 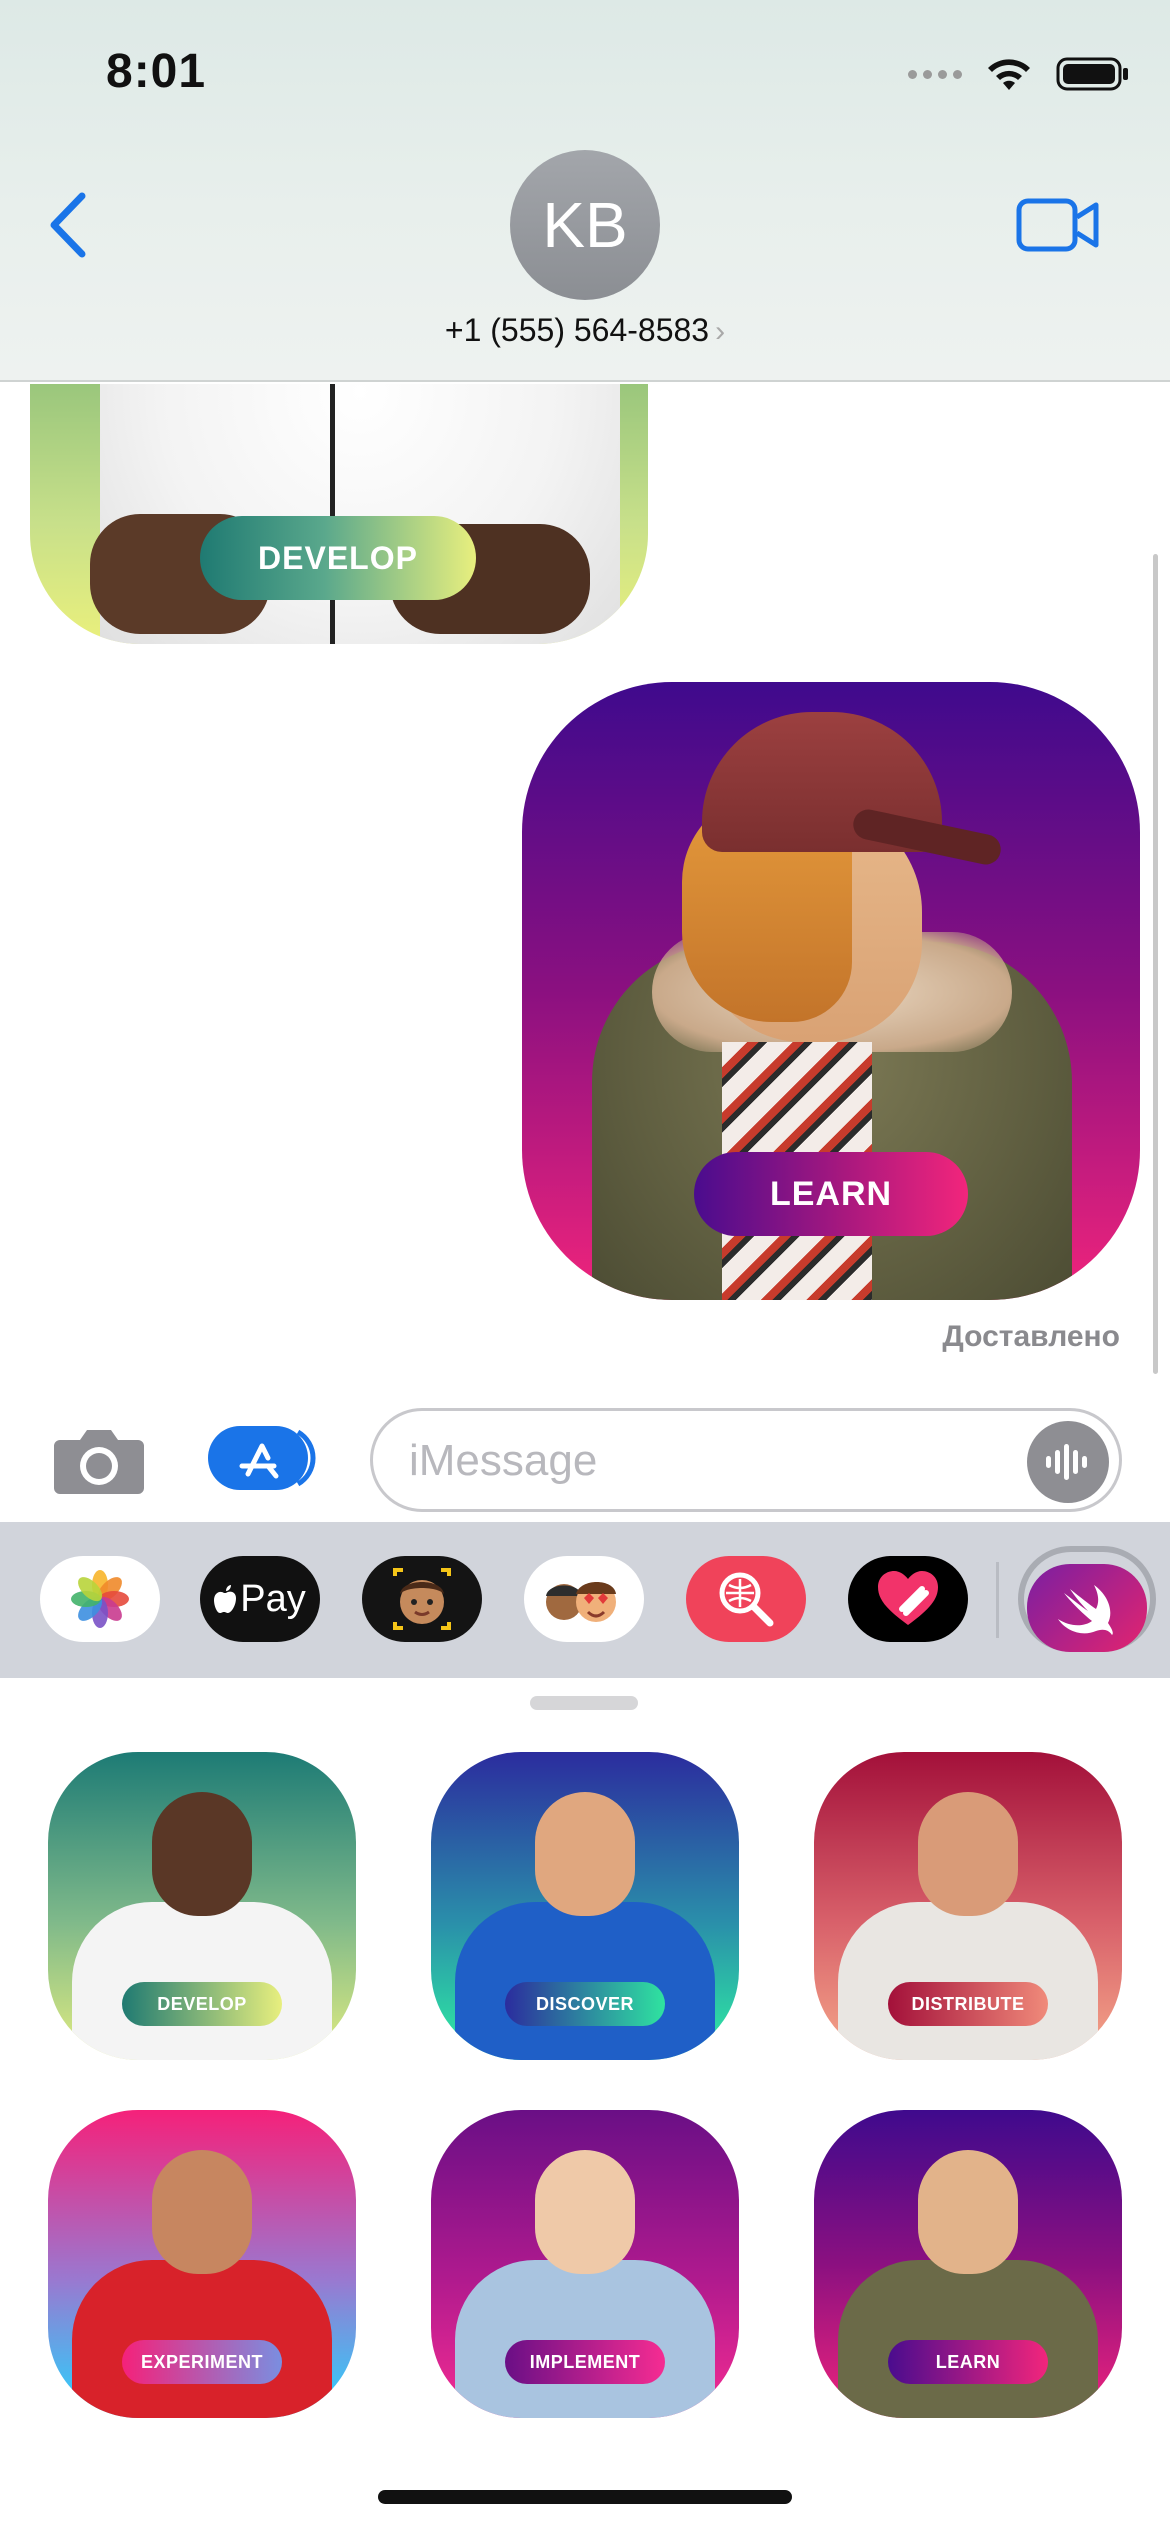 What do you see at coordinates (1093, 74) in the screenshot?
I see `battery-icon` at bounding box center [1093, 74].